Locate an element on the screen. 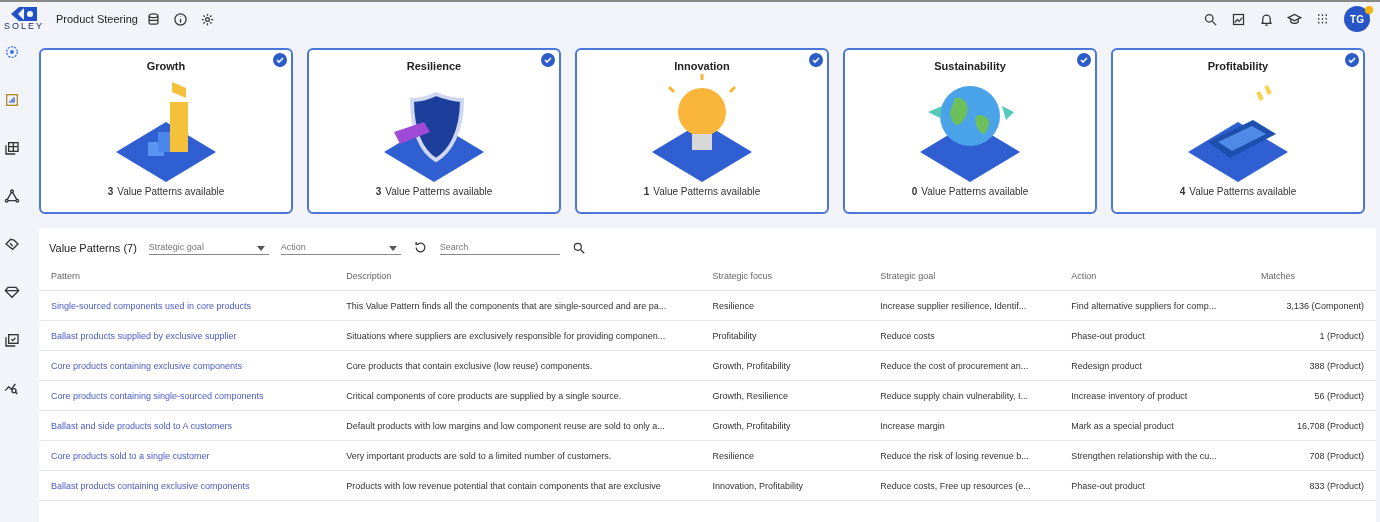  target-icon is located at coordinates (12, 52).